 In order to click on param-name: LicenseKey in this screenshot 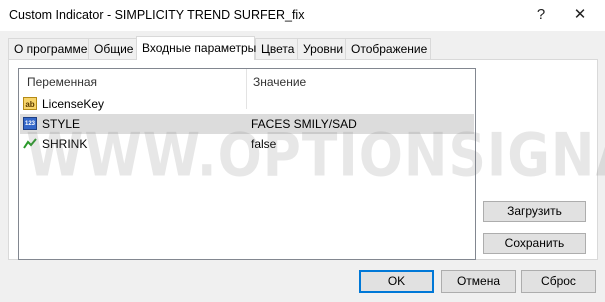, I will do `click(73, 104)`.